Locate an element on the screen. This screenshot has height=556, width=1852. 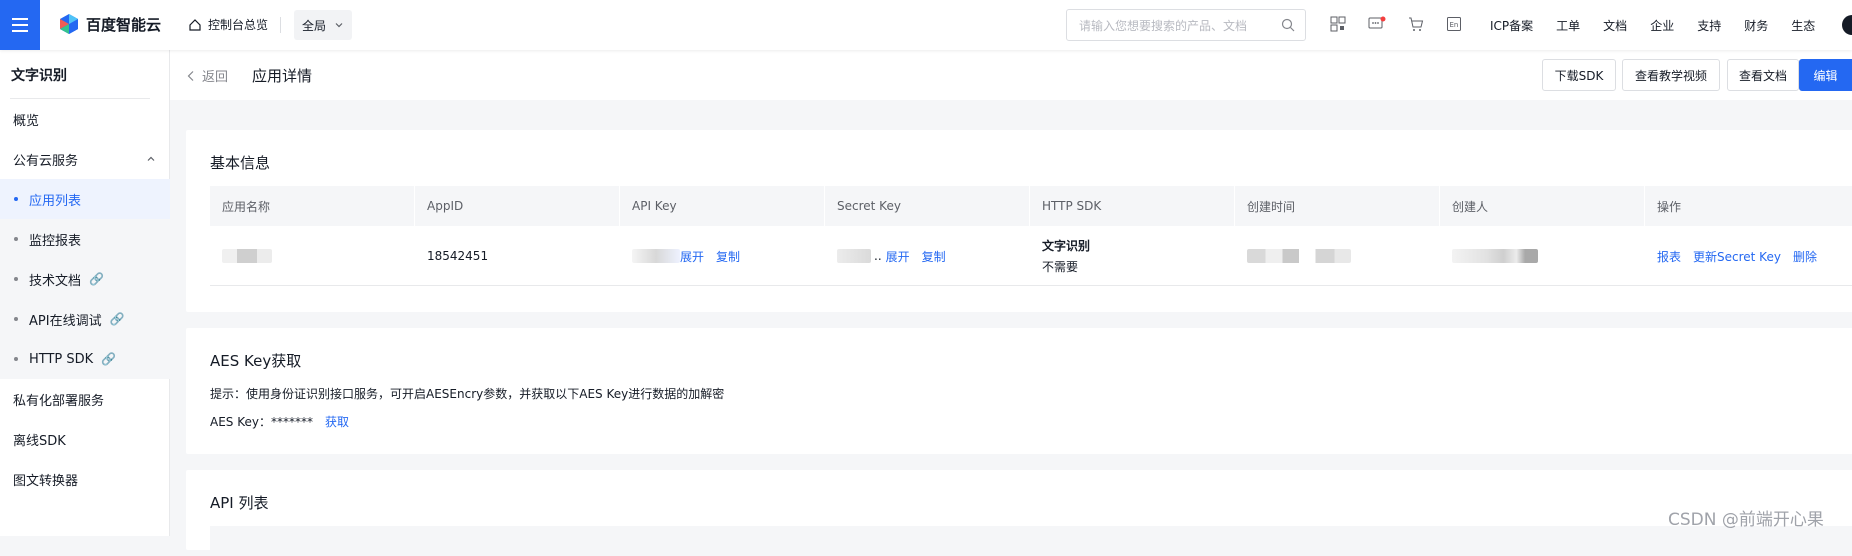
aes-key-value: AES Key：******* is located at coordinates (261, 422).